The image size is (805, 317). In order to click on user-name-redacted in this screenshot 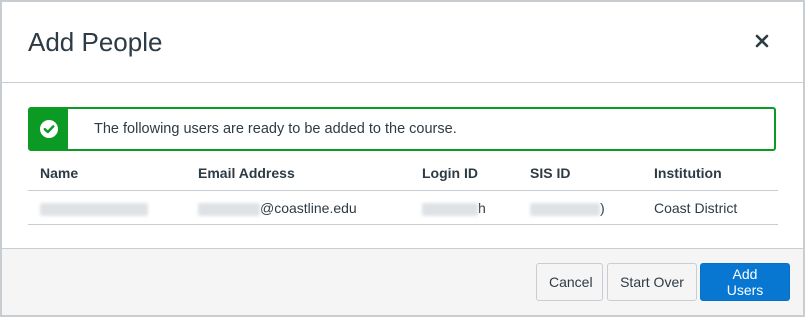, I will do `click(94, 208)`.